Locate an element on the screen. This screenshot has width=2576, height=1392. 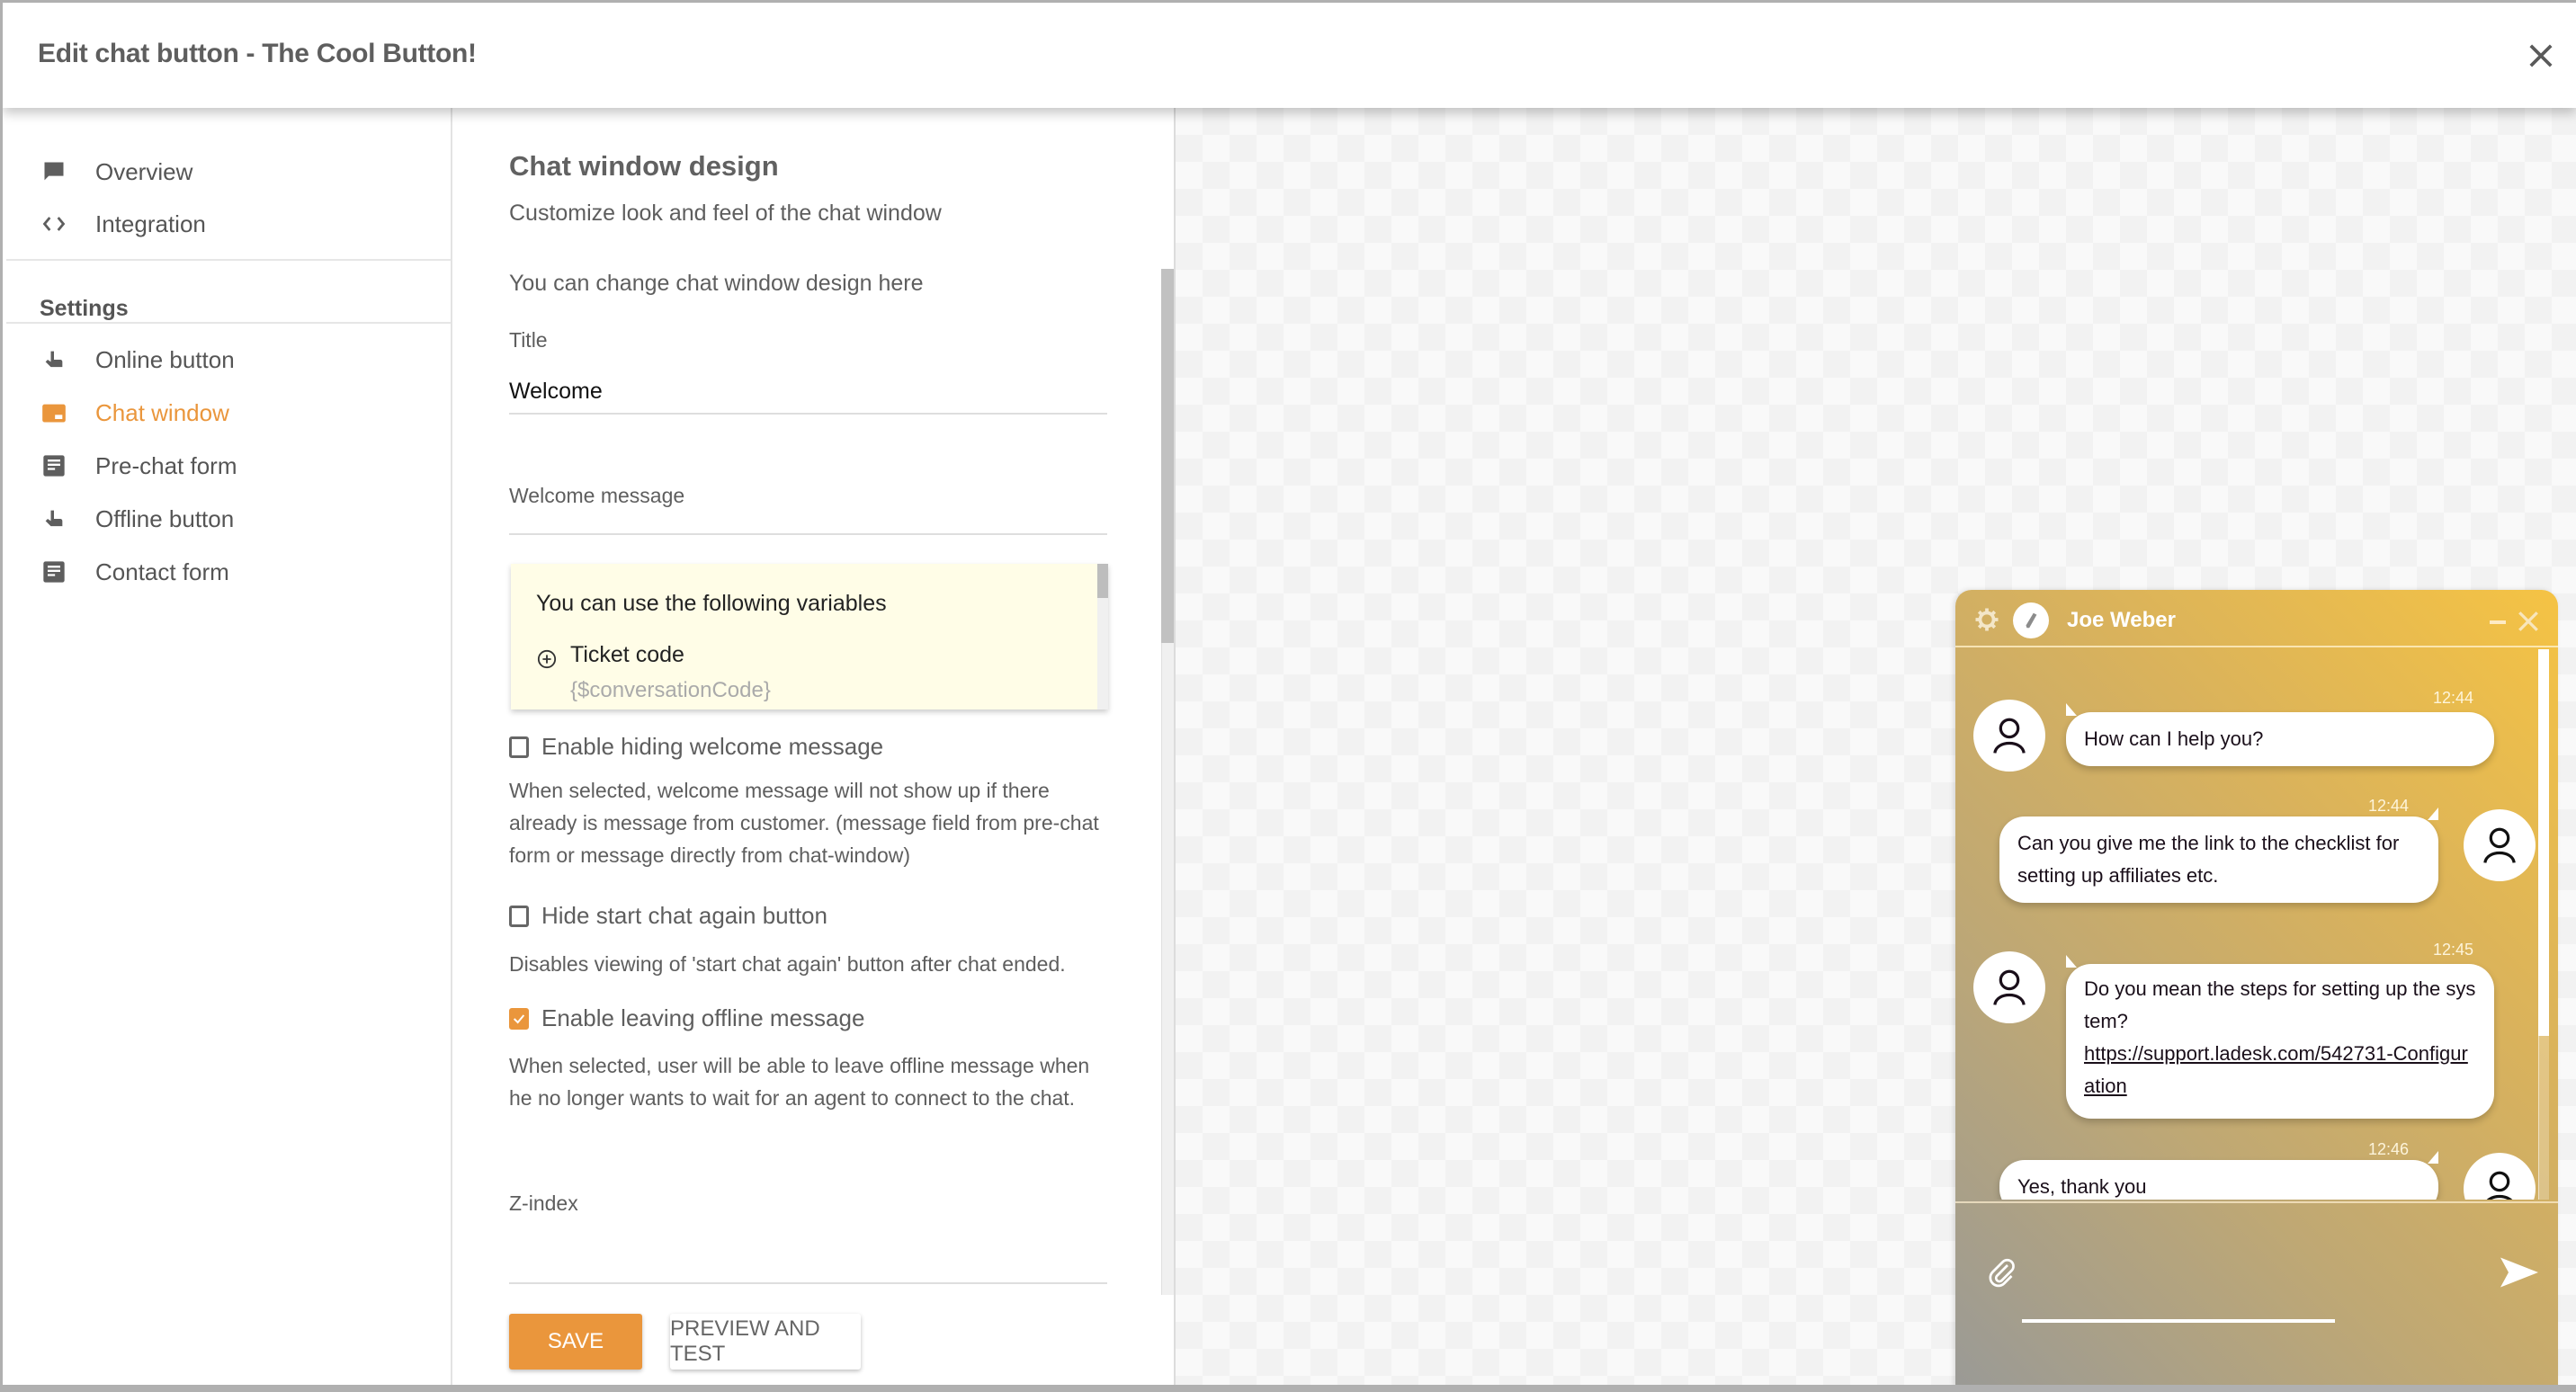
send-icon is located at coordinates (2519, 1272).